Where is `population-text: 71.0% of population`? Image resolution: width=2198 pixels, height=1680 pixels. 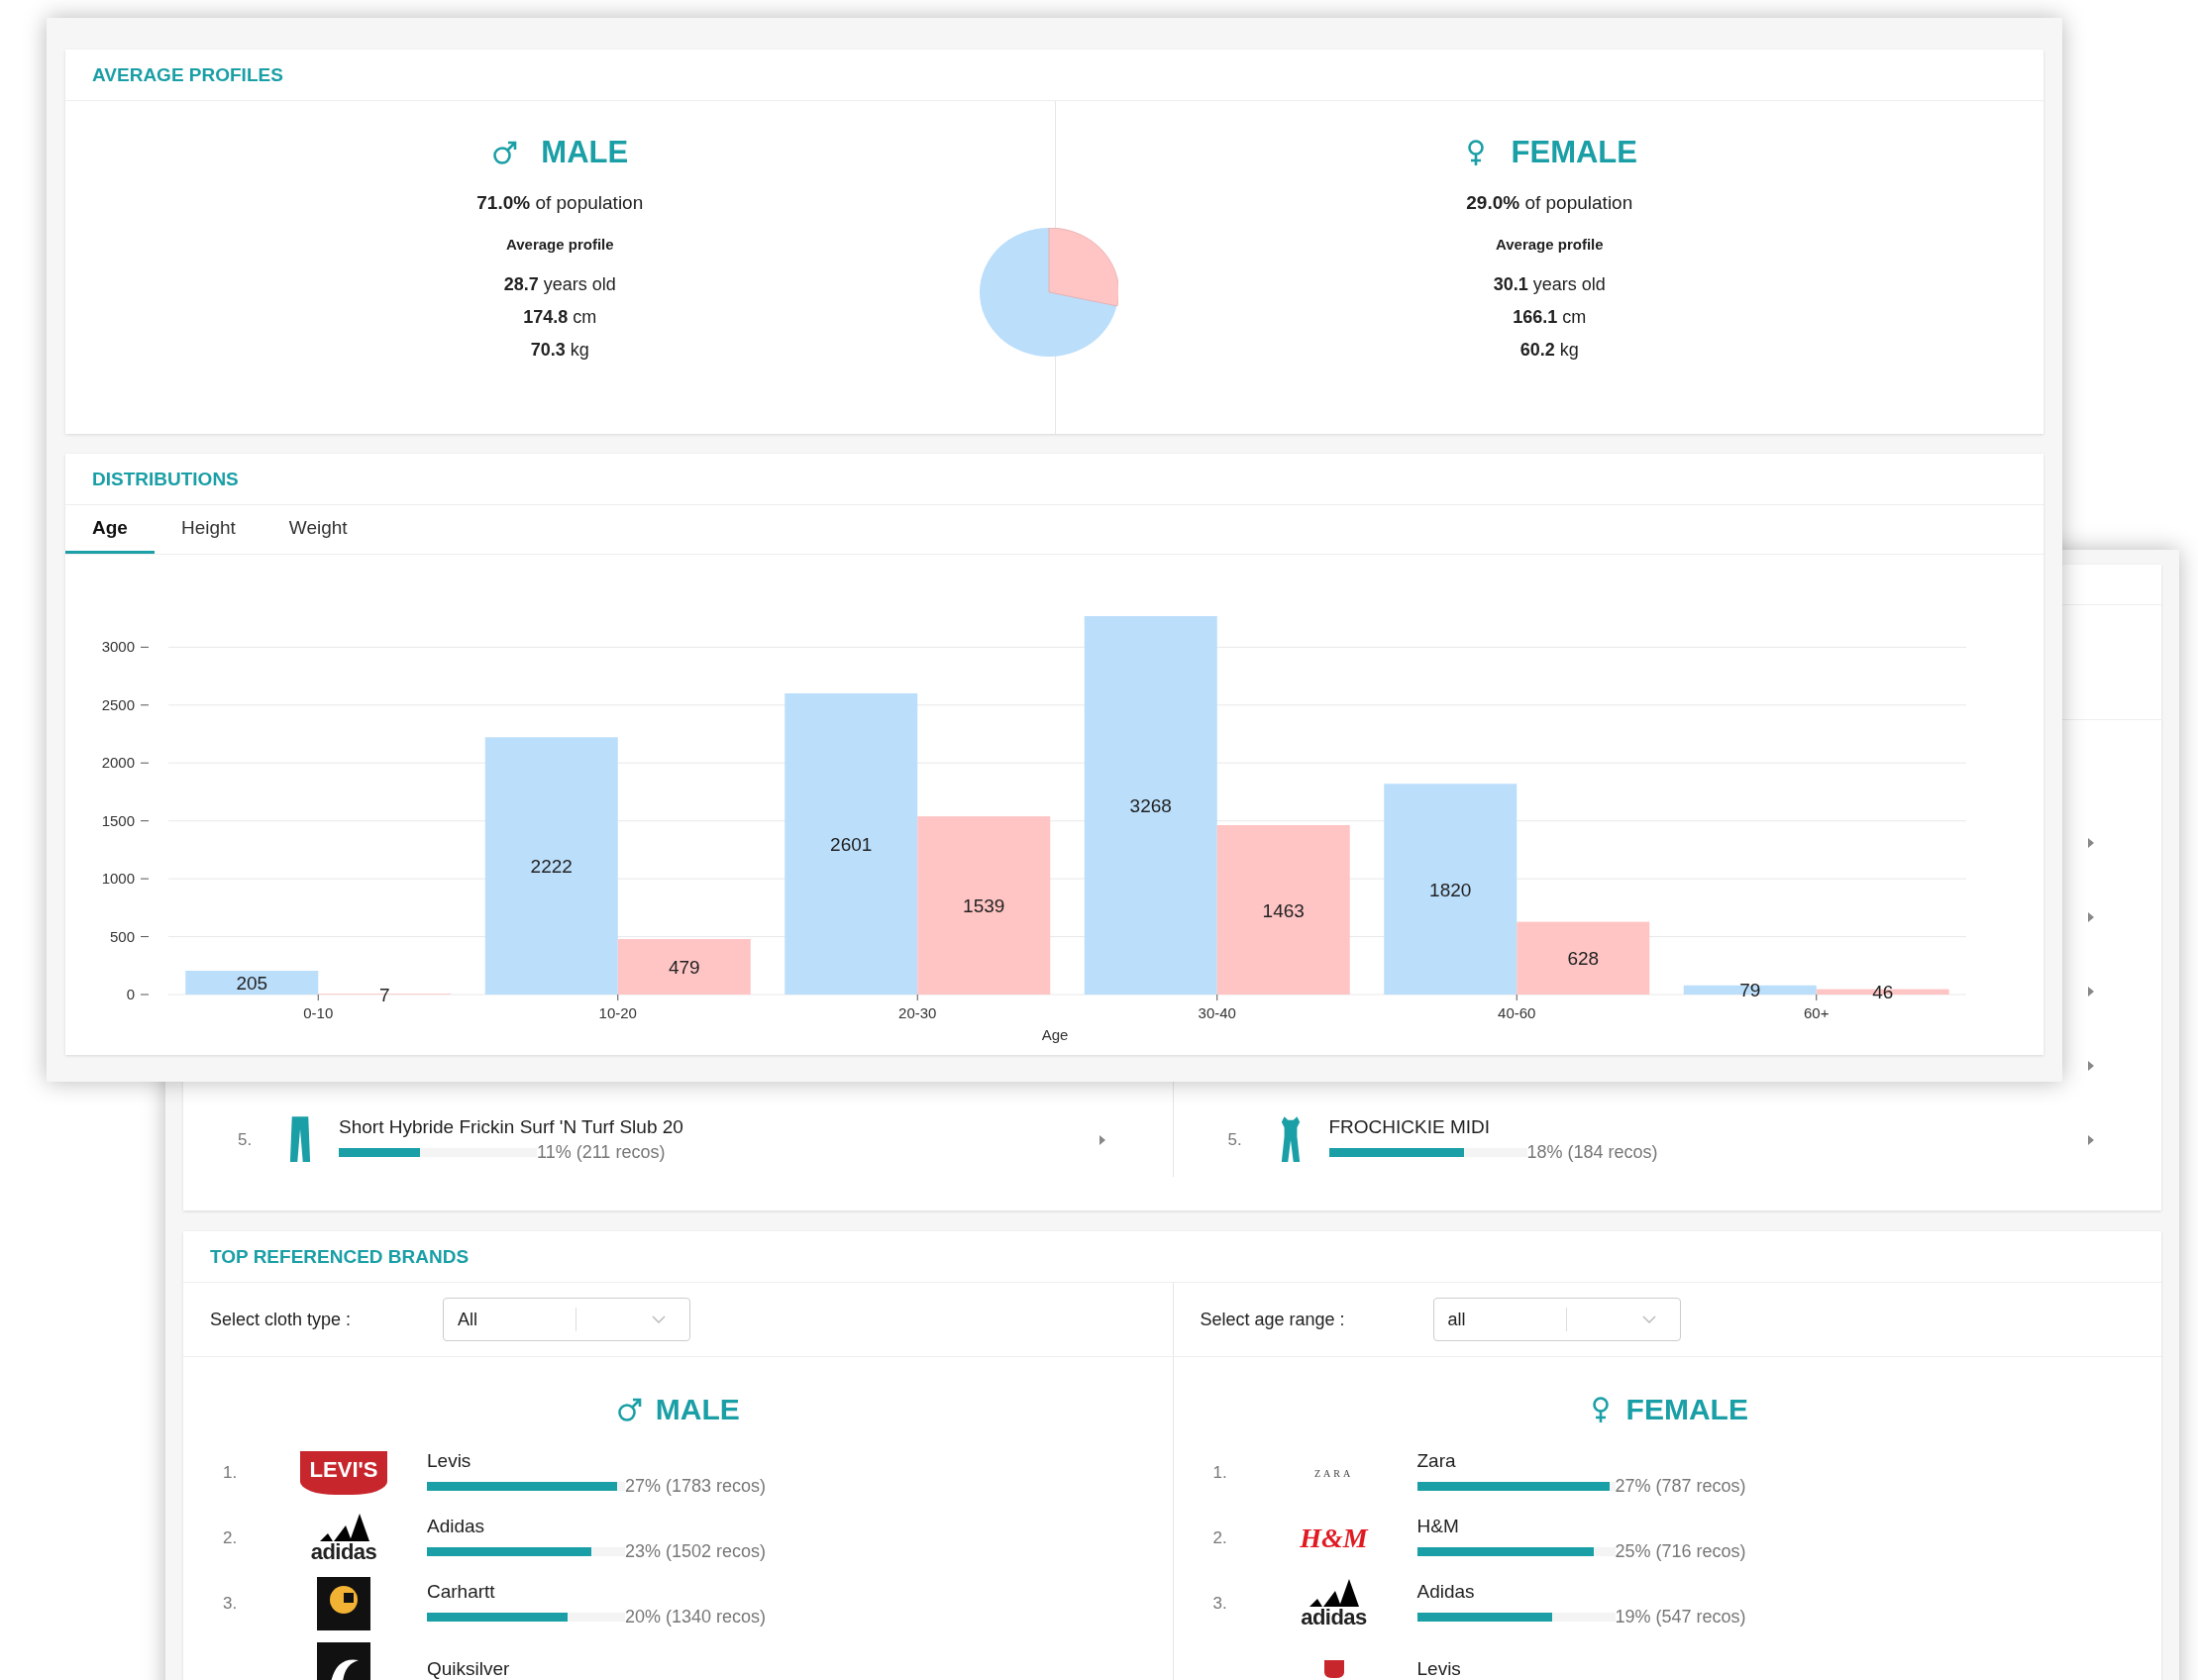
population-text: 71.0% of population is located at coordinates (560, 203).